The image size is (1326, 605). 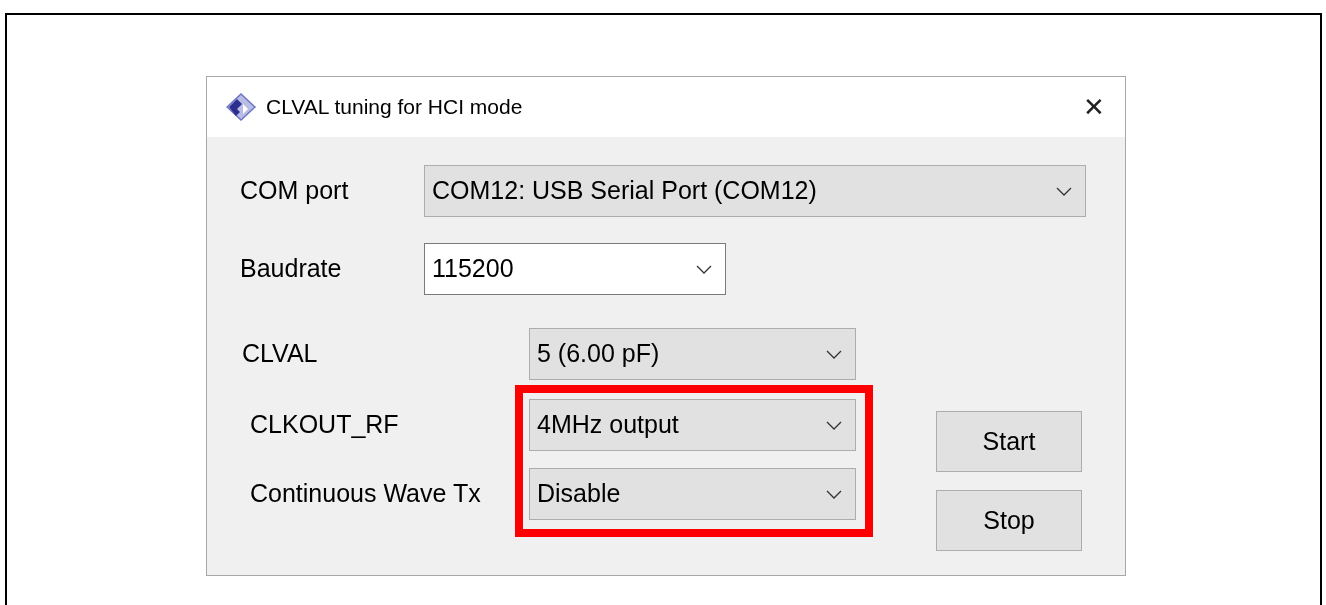 What do you see at coordinates (692, 494) in the screenshot?
I see `dropdown: Disable` at bounding box center [692, 494].